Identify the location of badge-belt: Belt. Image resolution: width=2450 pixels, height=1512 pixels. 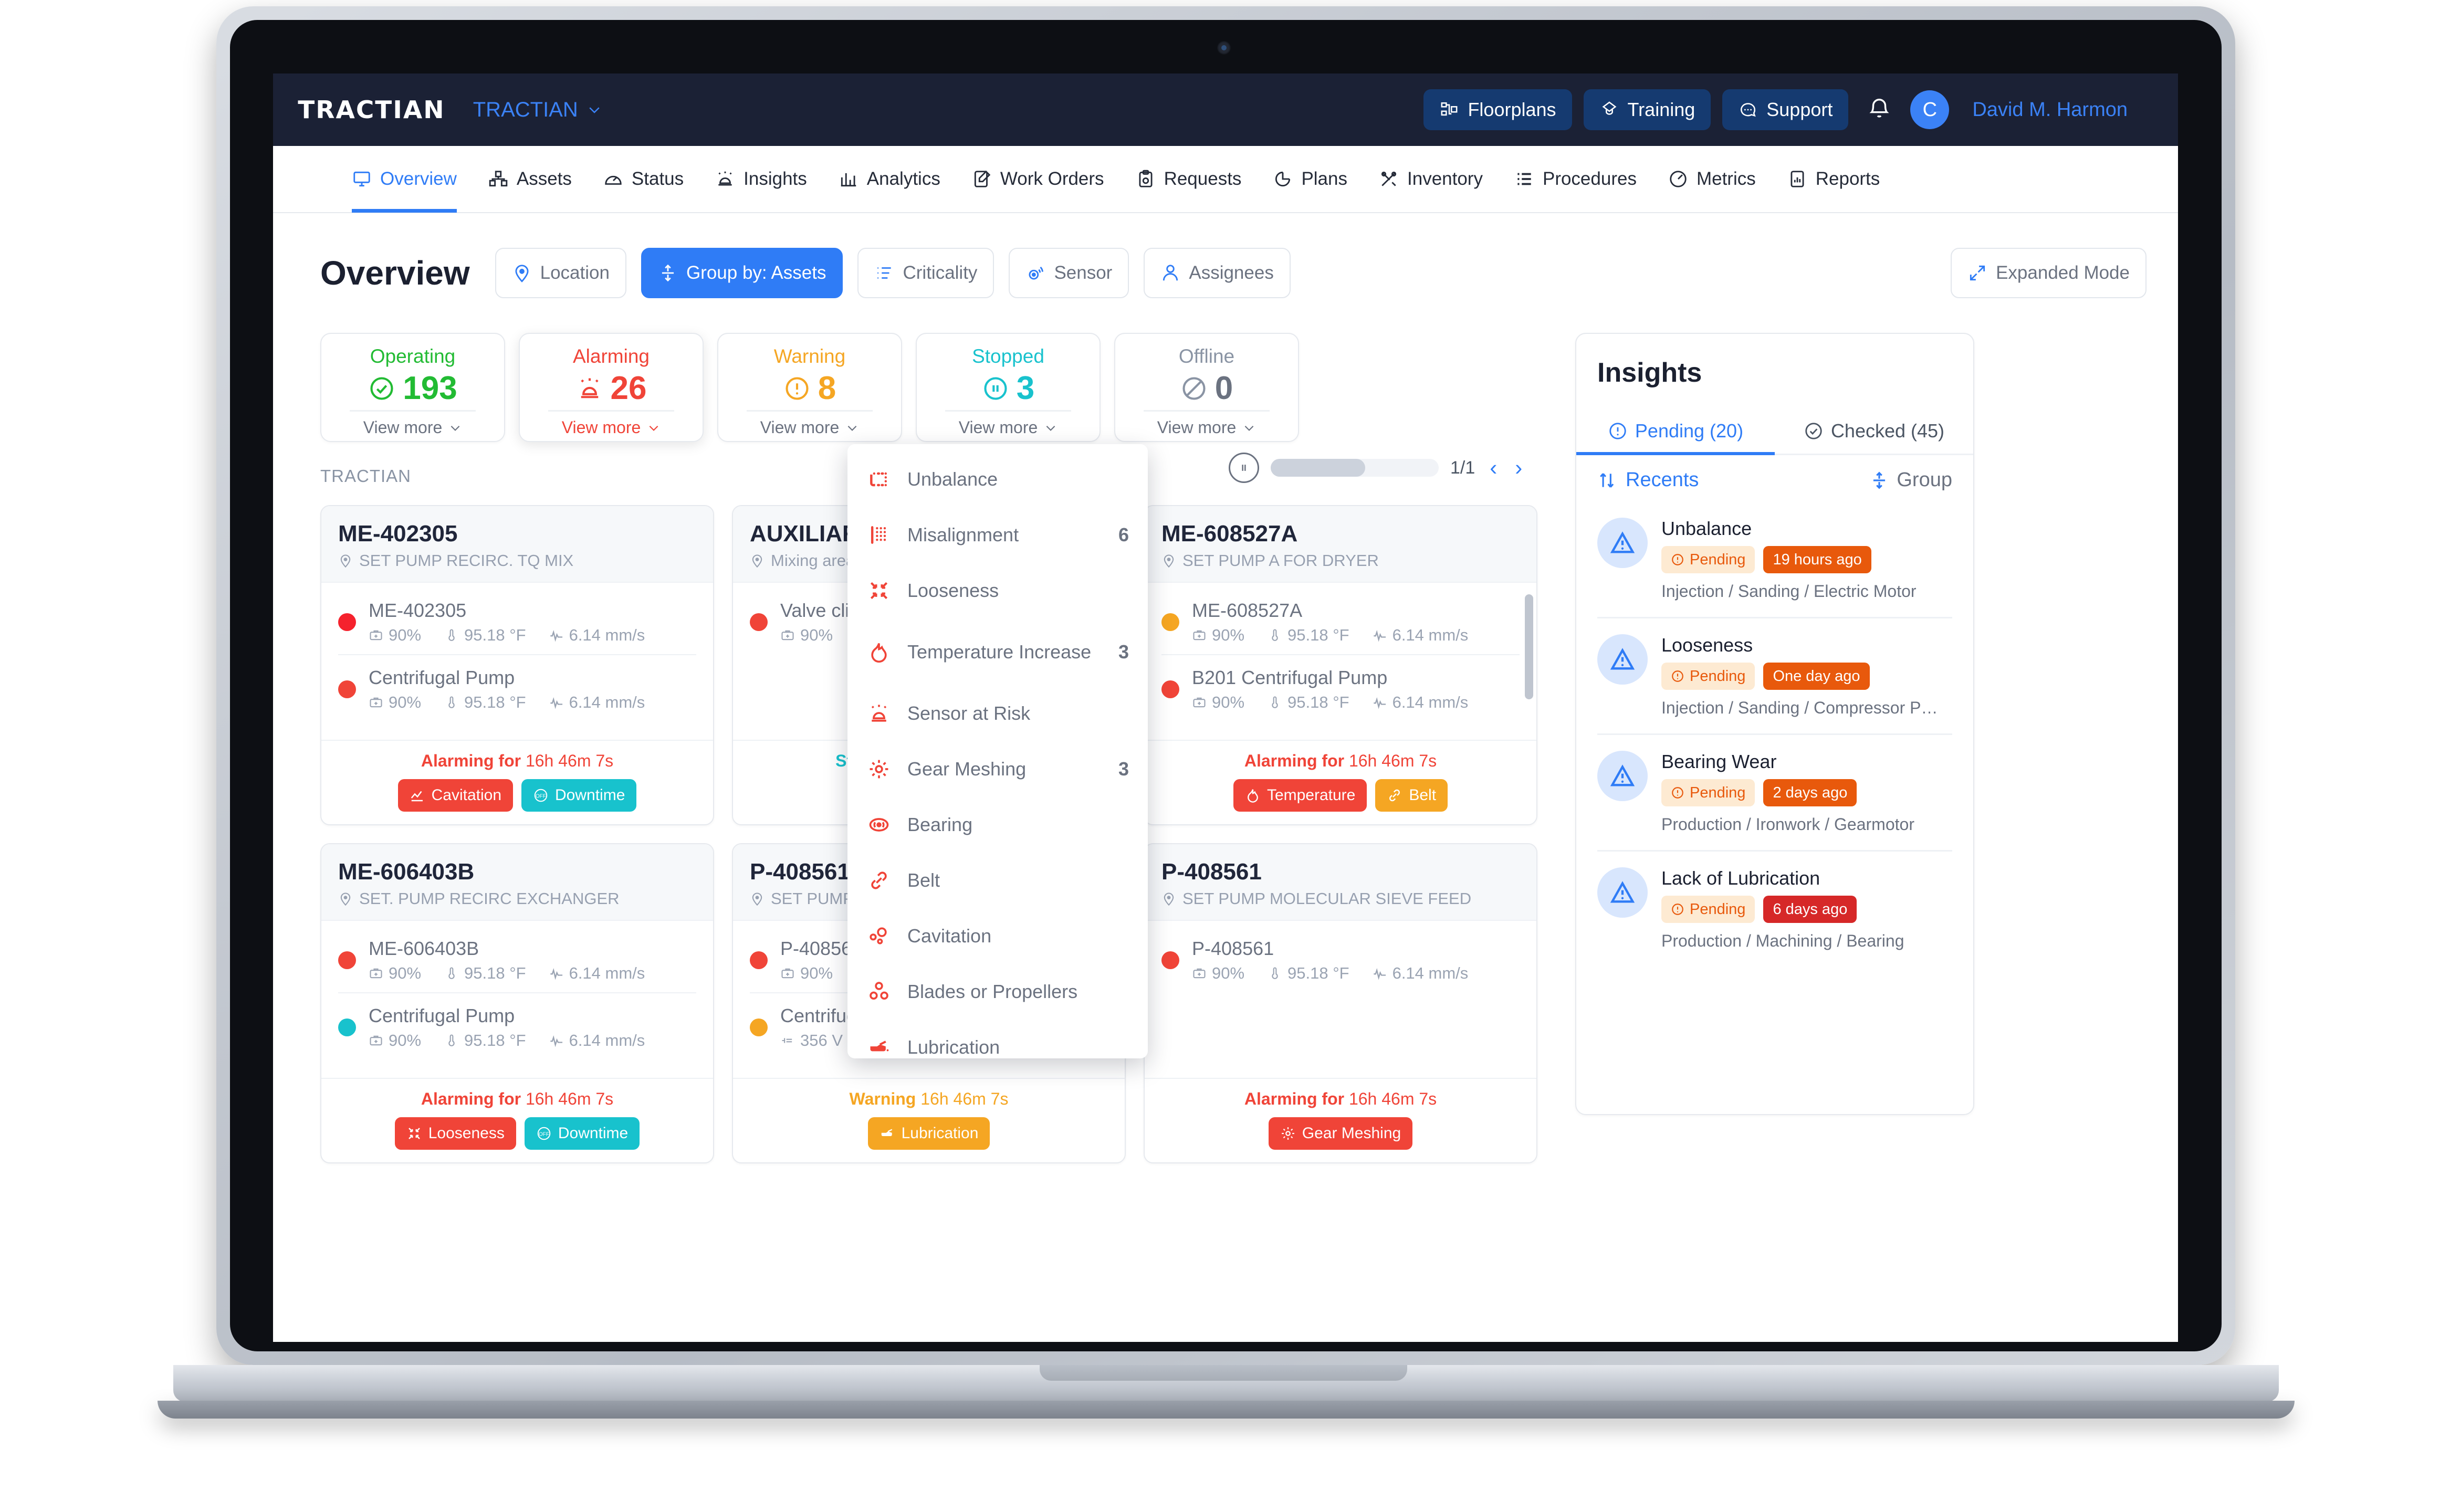
(1411, 795).